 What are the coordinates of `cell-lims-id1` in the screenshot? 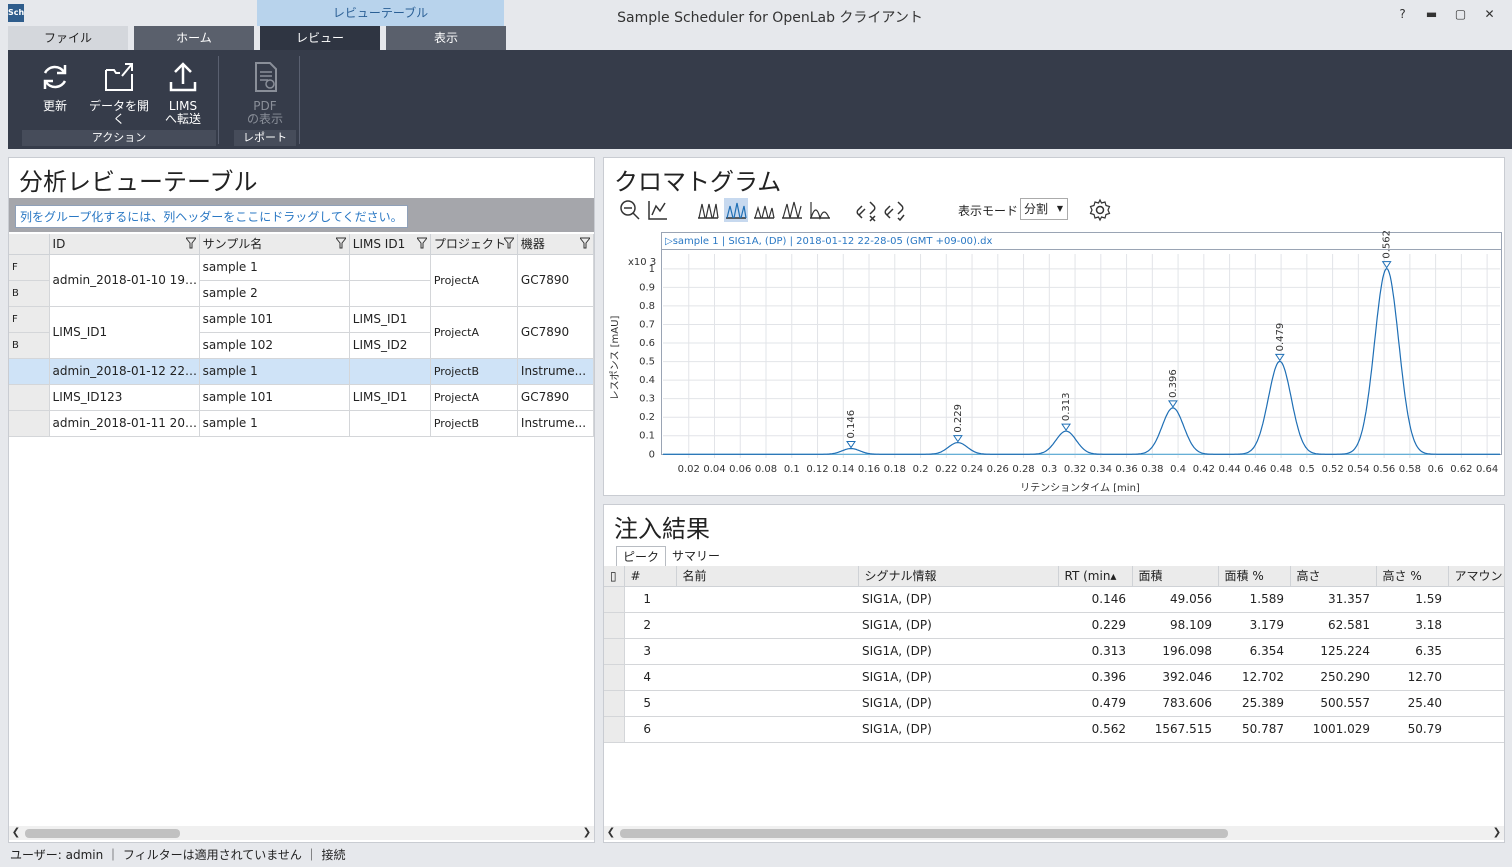 It's located at (390, 293).